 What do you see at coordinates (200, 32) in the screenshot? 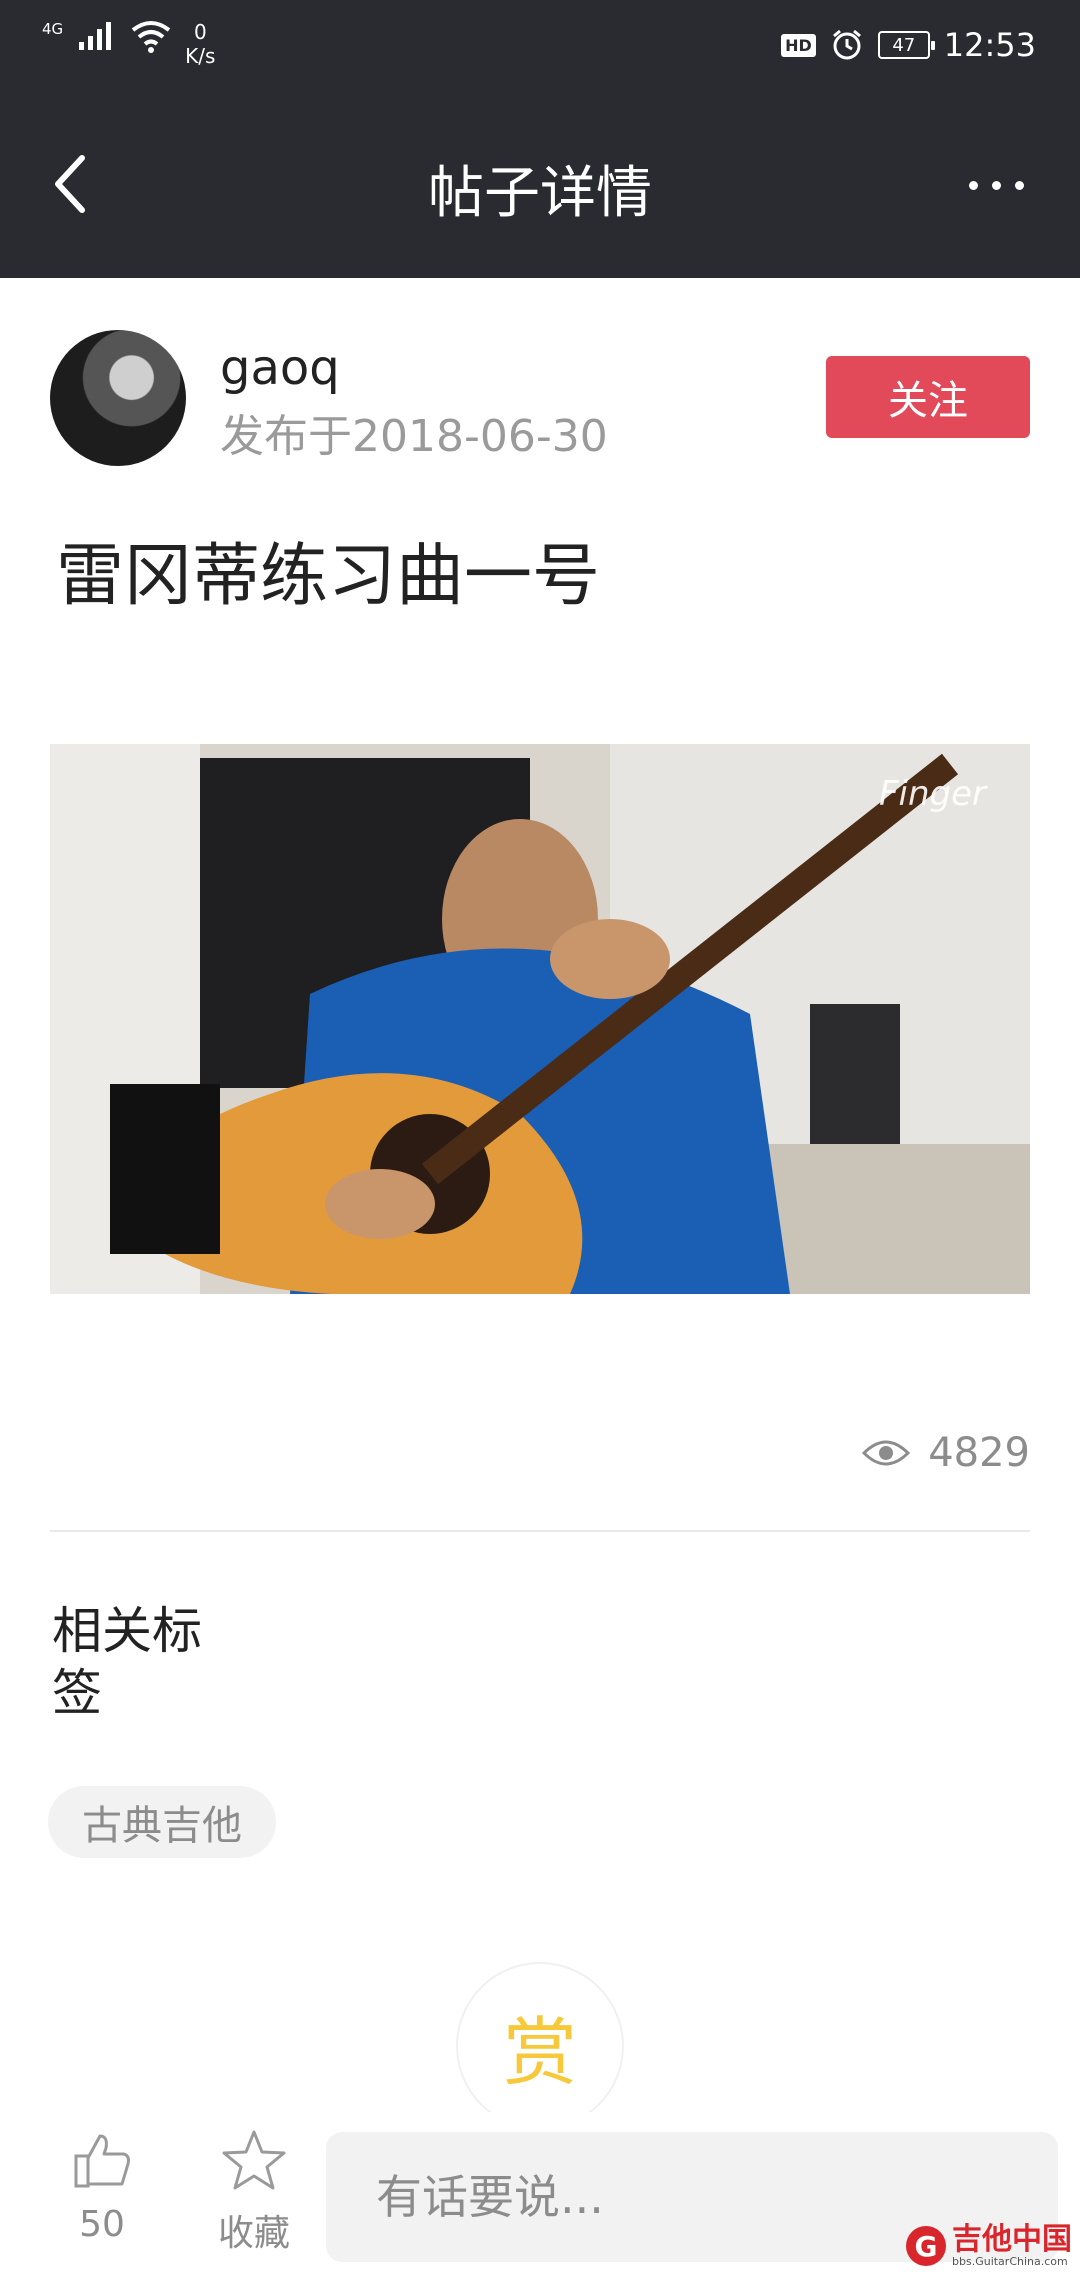
I see `speed-value: 0` at bounding box center [200, 32].